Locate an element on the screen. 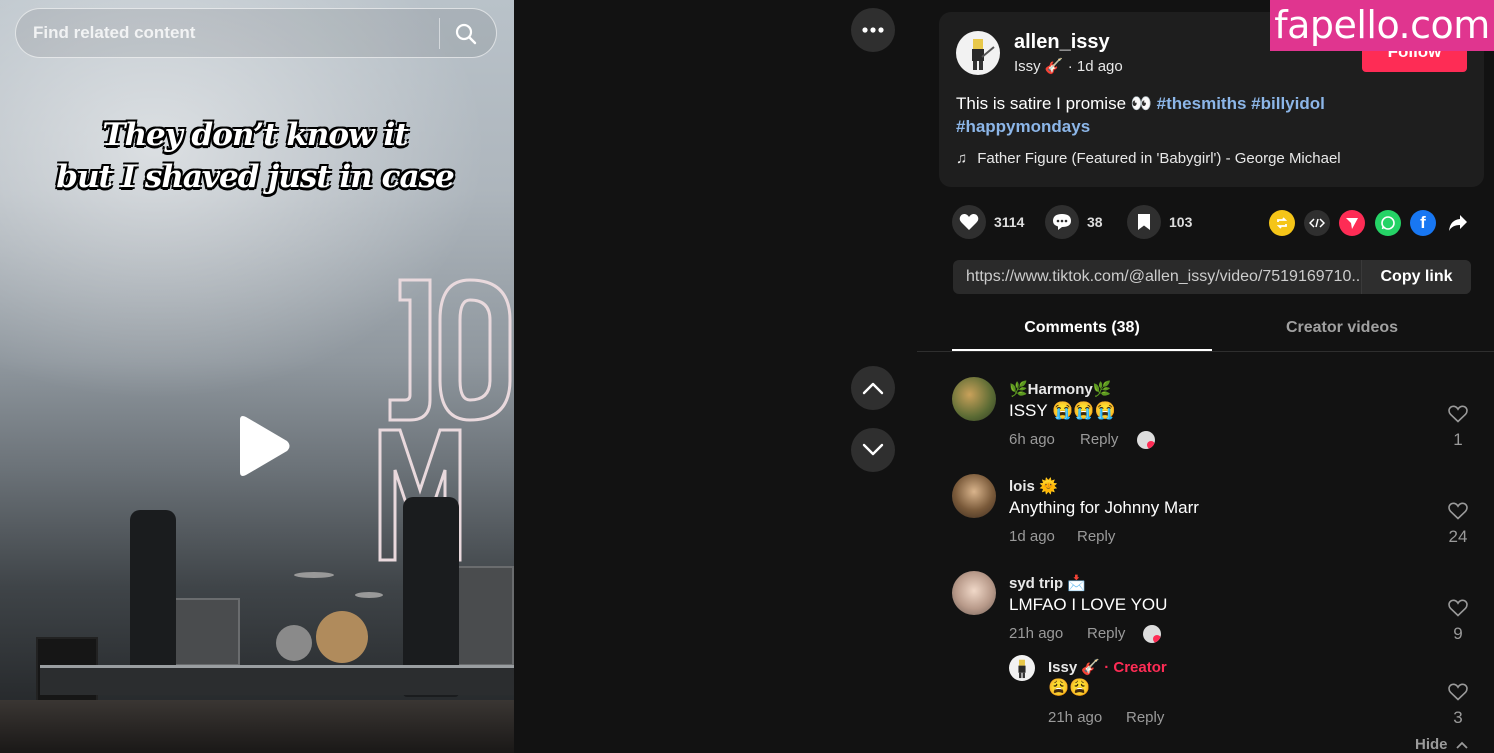 This screenshot has height=753, width=1494. author-display-name: Issy 🎸 is located at coordinates (1039, 66).